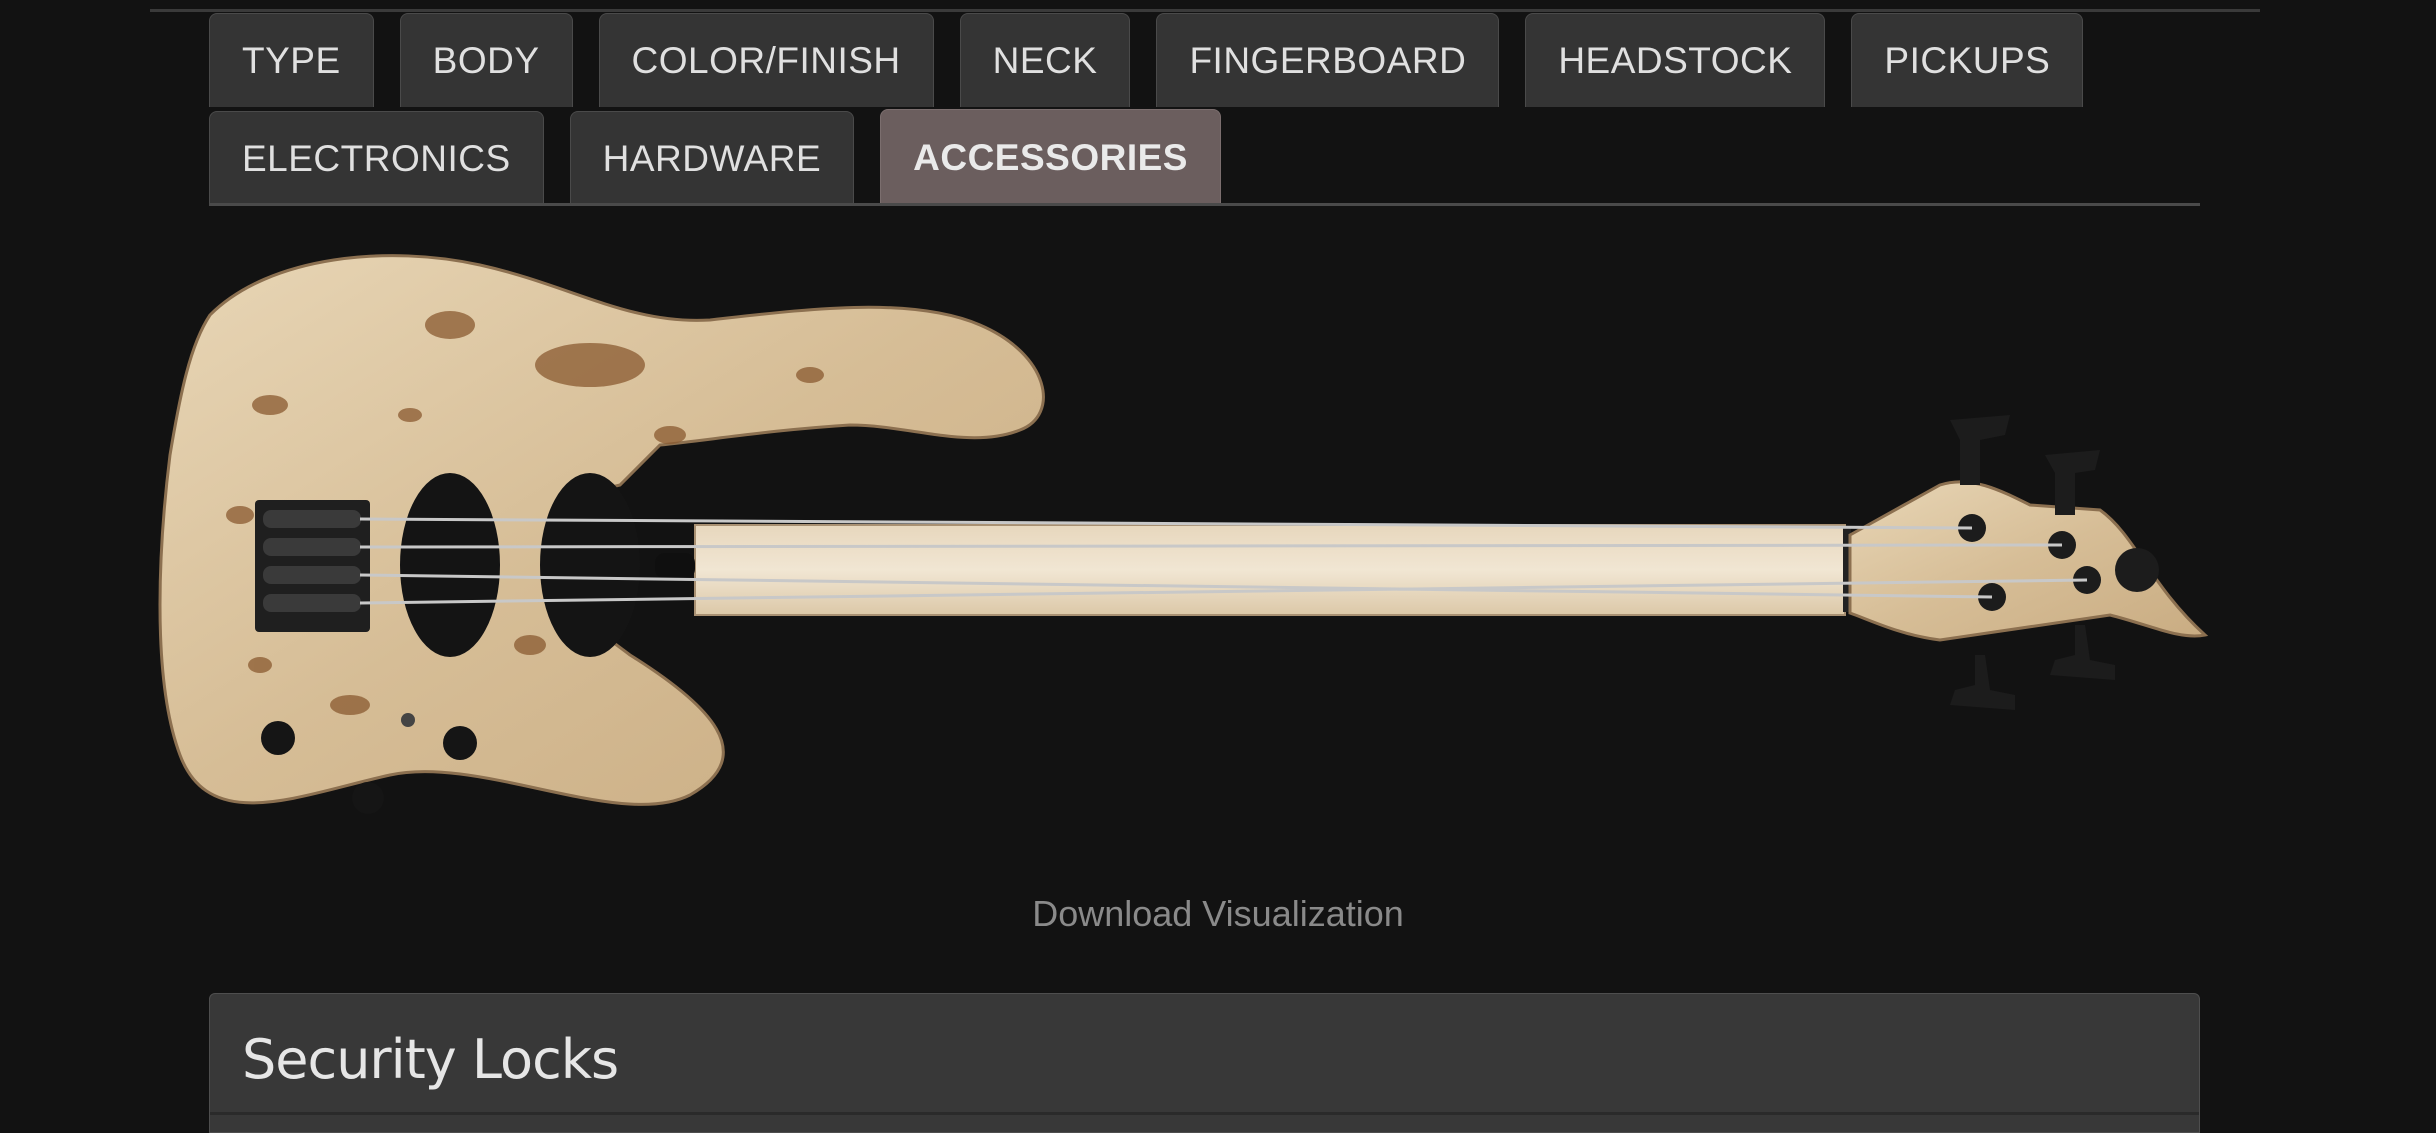  Describe the element at coordinates (1204, 1063) in the screenshot. I see `security-locks-panel: Security Locks` at that location.